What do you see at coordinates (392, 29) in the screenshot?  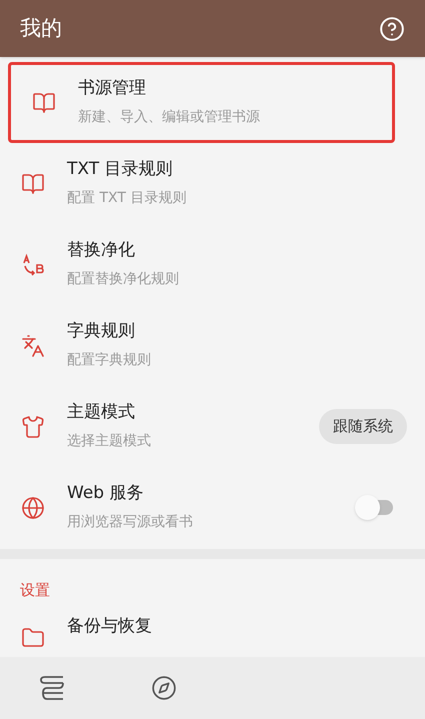 I see `help-icon` at bounding box center [392, 29].